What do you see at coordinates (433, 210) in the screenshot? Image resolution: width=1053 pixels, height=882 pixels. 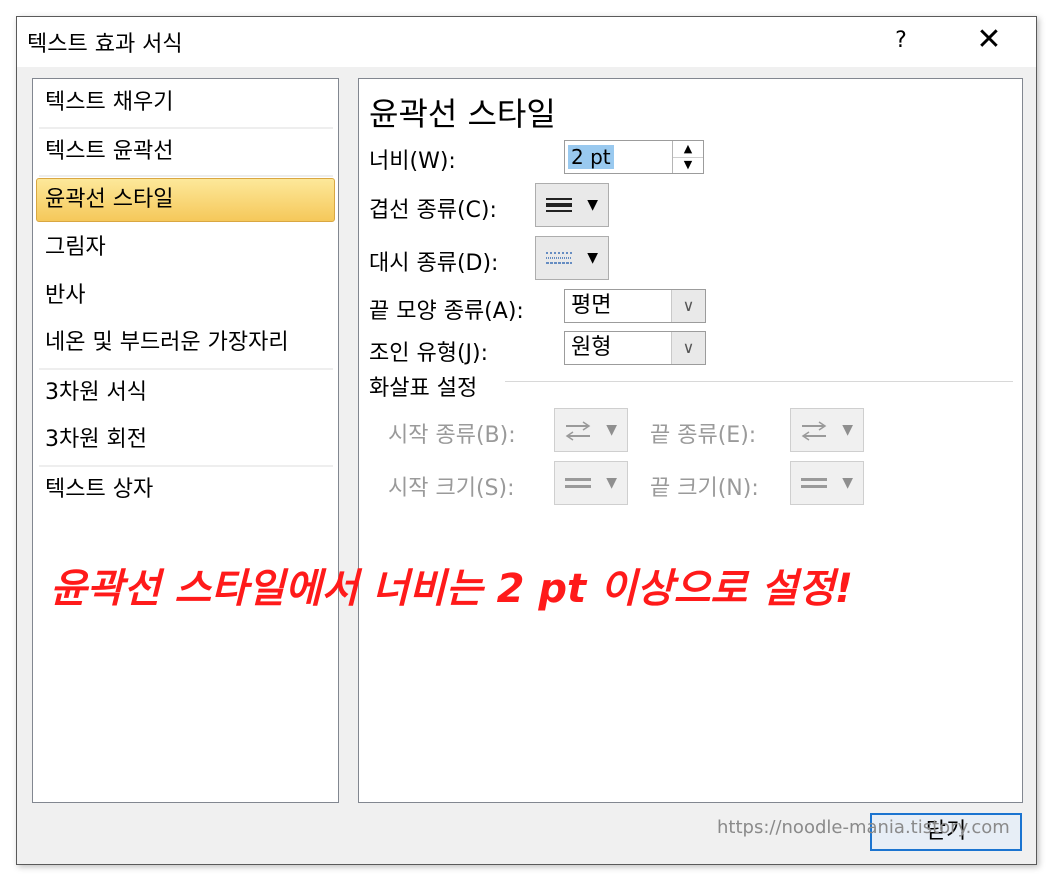 I see `compound-type-label: 겹선 종류(C):` at bounding box center [433, 210].